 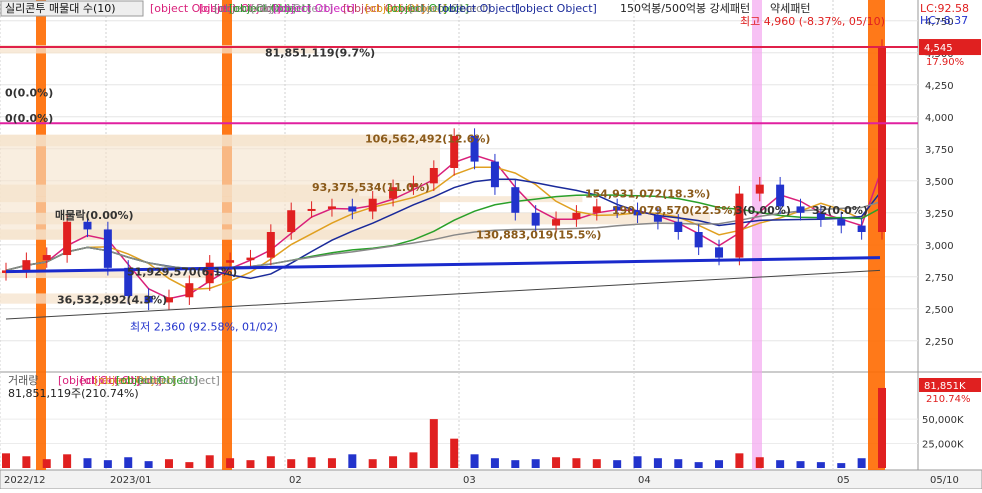 I want to click on signal-column-pink, so click(x=757, y=235).